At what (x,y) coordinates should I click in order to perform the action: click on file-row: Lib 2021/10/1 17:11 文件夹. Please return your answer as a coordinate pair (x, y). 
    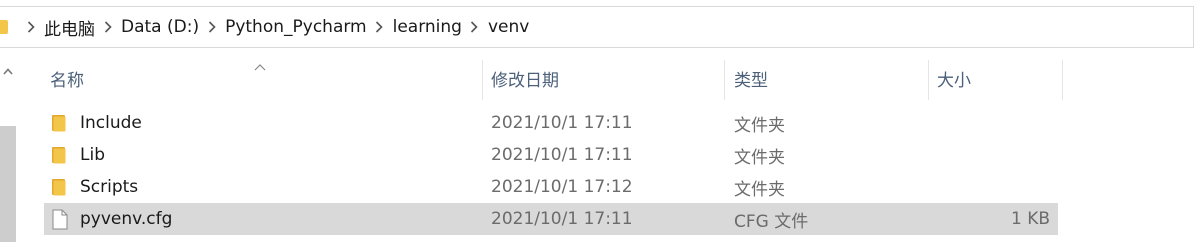
    Looking at the image, I should click on (551, 155).